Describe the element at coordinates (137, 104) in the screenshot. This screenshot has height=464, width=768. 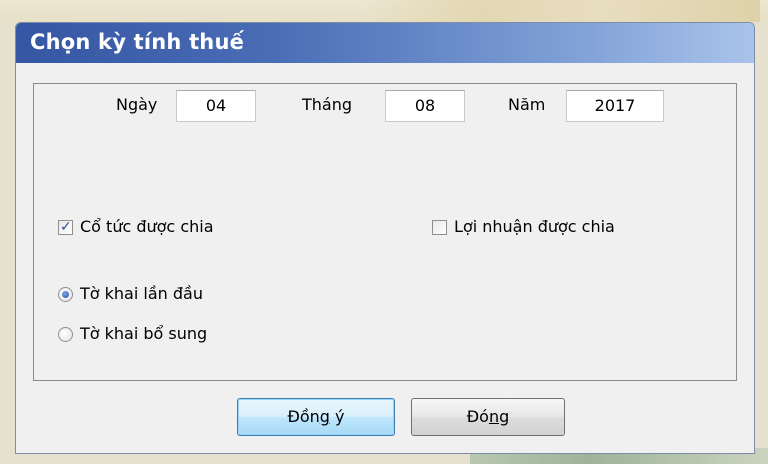
I see `day-label: Ngày` at that location.